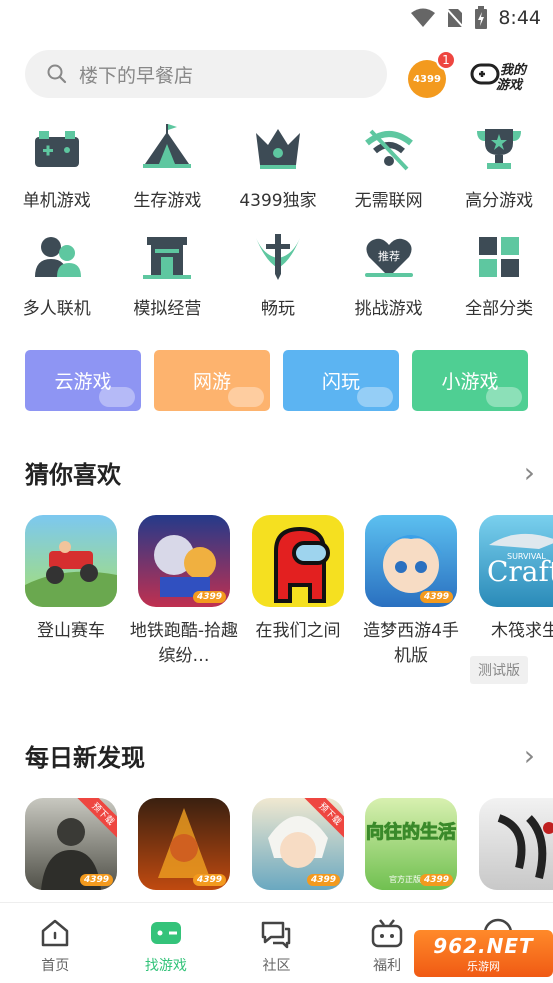 The image size is (553, 983). I want to click on game-card: 在我们之间, so click(298, 579).